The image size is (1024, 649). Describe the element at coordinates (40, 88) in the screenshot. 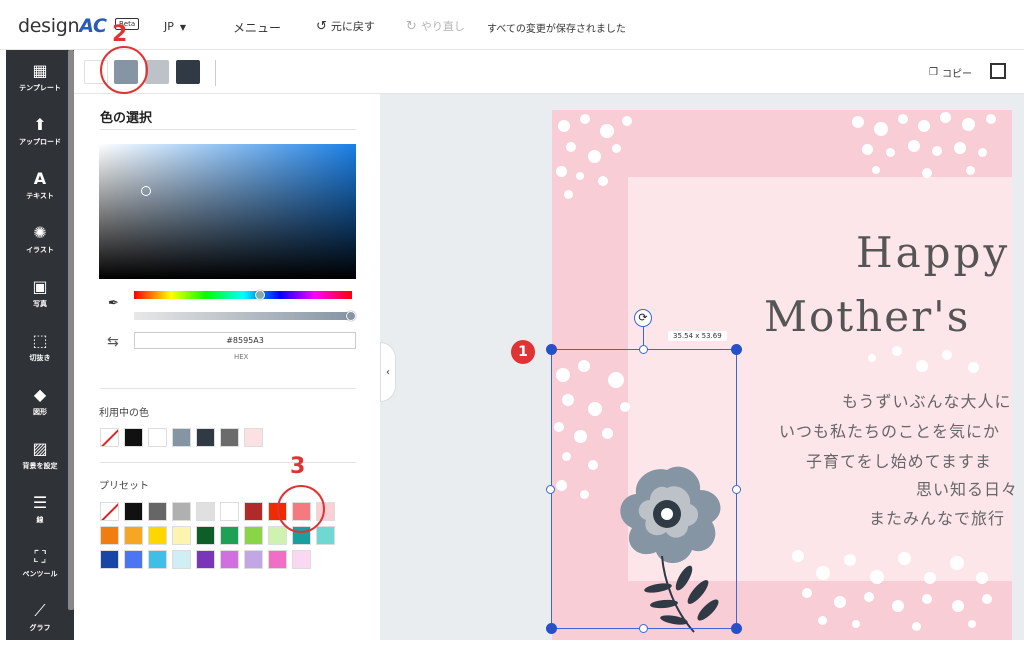

I see `sidebar-item-label: テンプレート` at that location.